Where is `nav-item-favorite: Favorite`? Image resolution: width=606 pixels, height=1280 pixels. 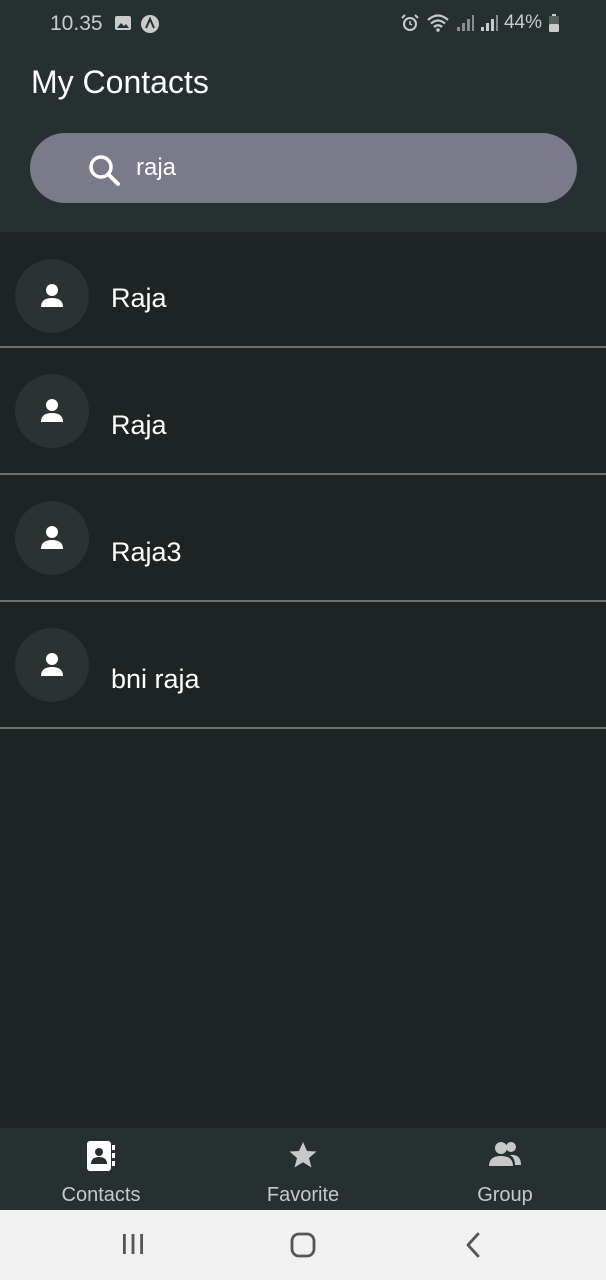 nav-item-favorite: Favorite is located at coordinates (303, 1169).